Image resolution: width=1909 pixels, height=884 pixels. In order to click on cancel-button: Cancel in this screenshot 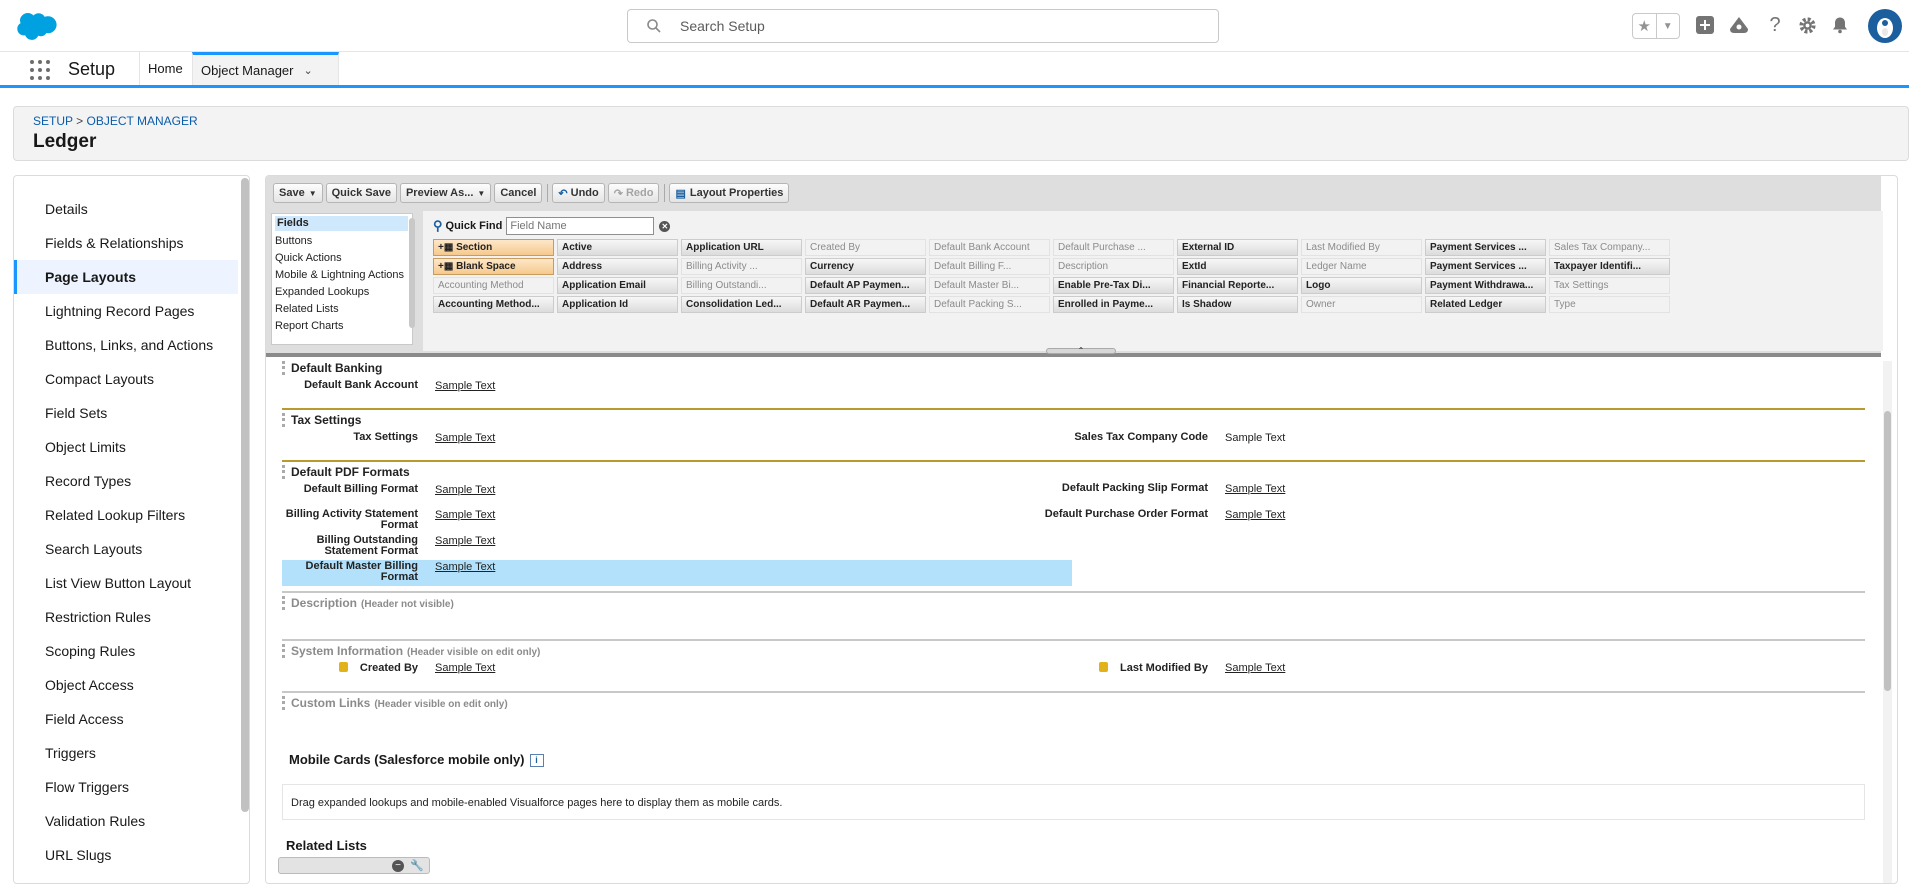, I will do `click(518, 193)`.